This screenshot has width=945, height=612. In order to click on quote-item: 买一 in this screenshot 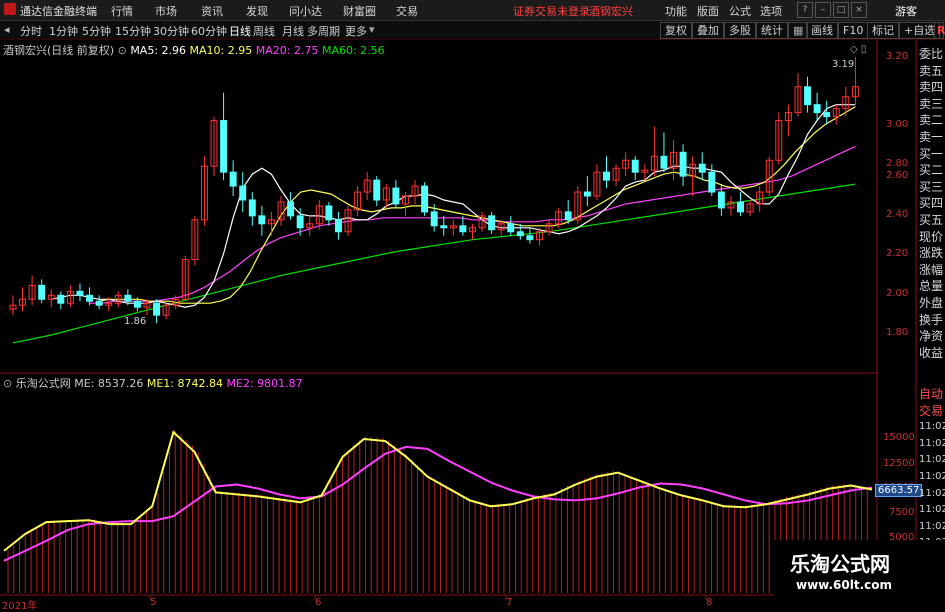, I will do `click(931, 153)`.